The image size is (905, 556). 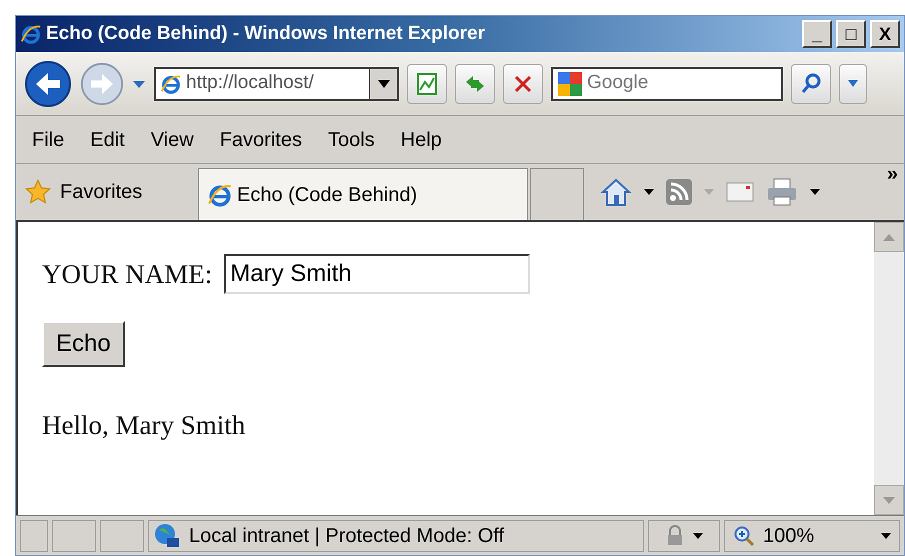 What do you see at coordinates (48, 84) in the screenshot?
I see `back-icon` at bounding box center [48, 84].